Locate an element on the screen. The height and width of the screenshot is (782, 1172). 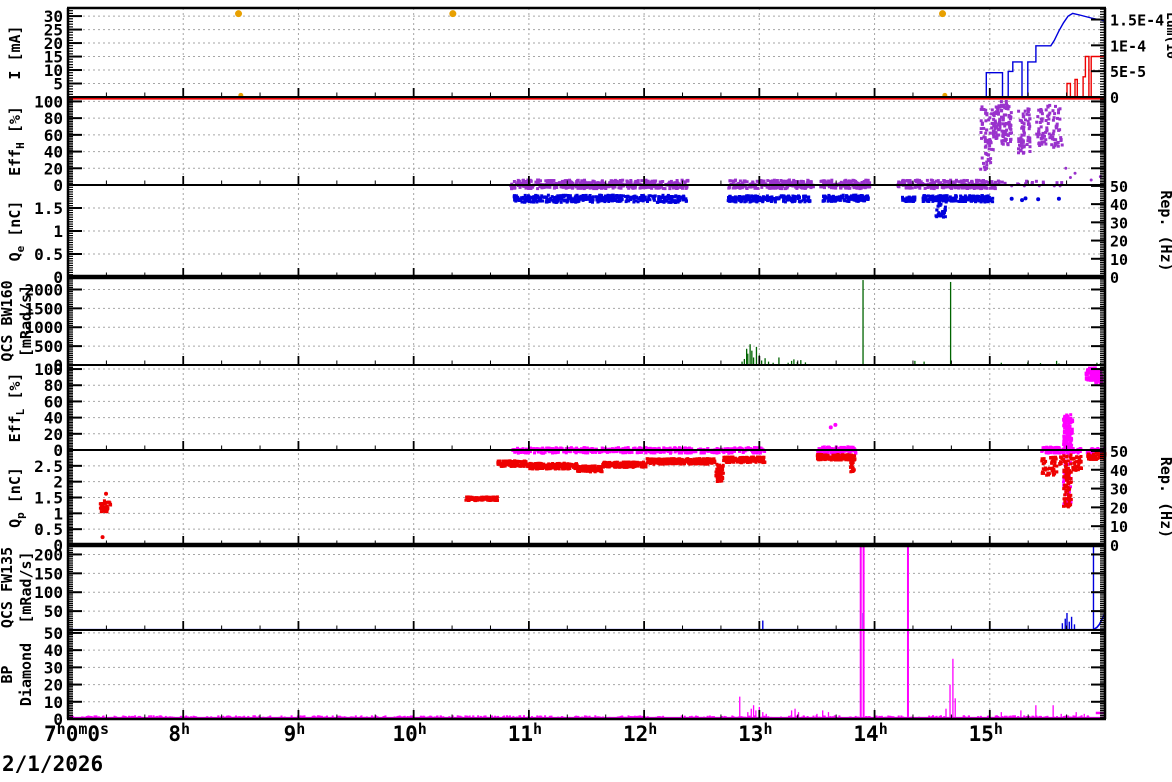
xtick-label: 8h is located at coordinates (179, 733).